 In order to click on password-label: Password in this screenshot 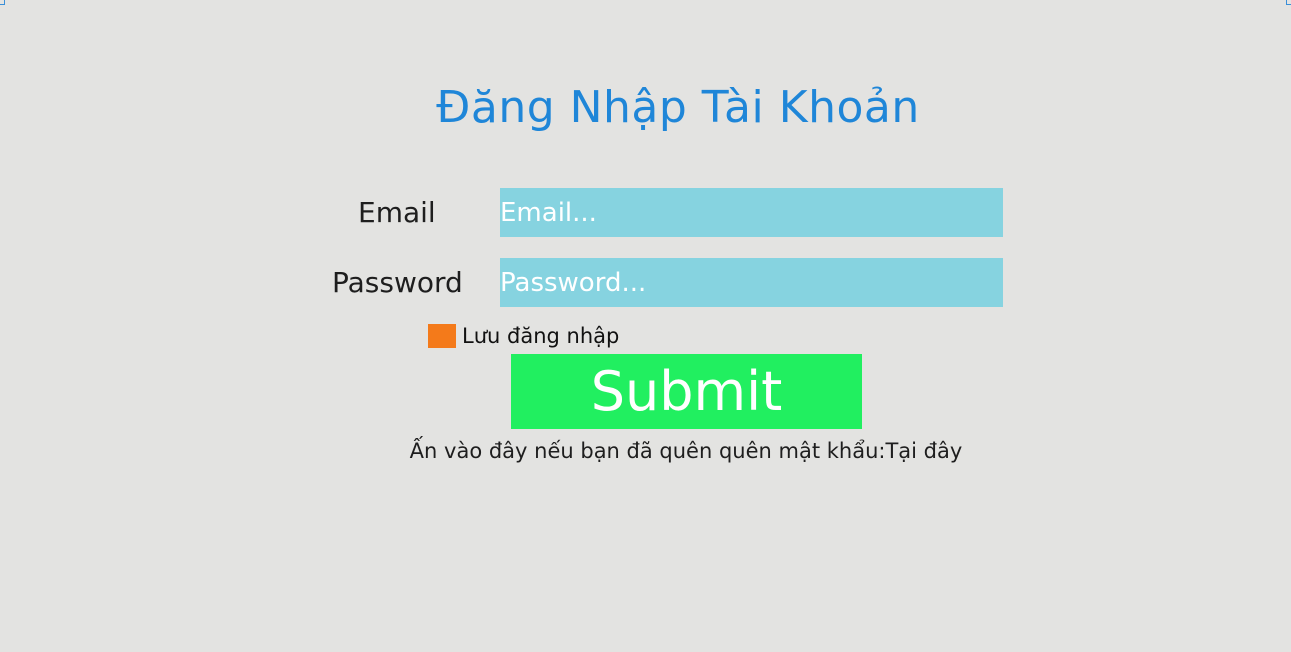, I will do `click(397, 282)`.